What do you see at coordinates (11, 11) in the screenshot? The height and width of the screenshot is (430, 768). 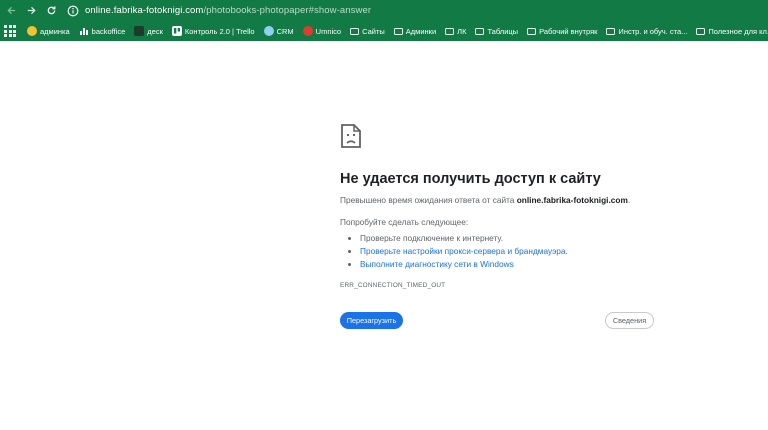 I see `back-arrow-icon` at bounding box center [11, 11].